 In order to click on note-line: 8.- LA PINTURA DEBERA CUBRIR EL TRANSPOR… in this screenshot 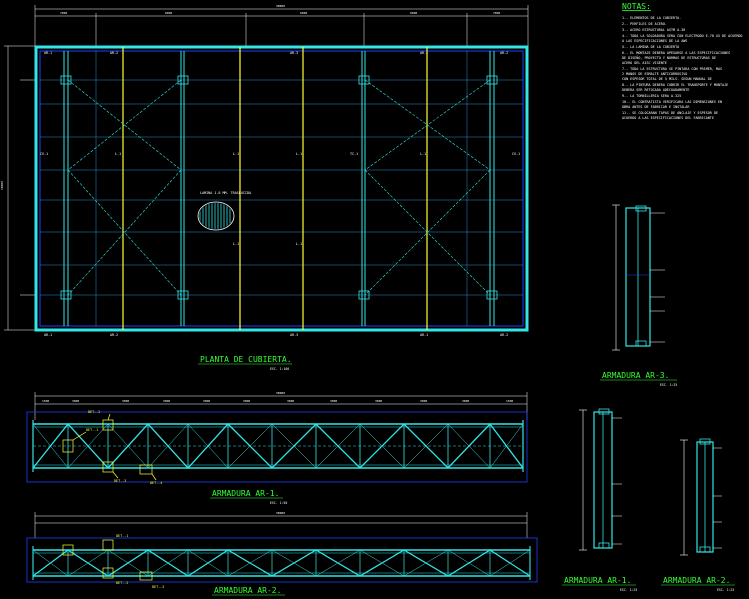, I will do `click(675, 85)`.